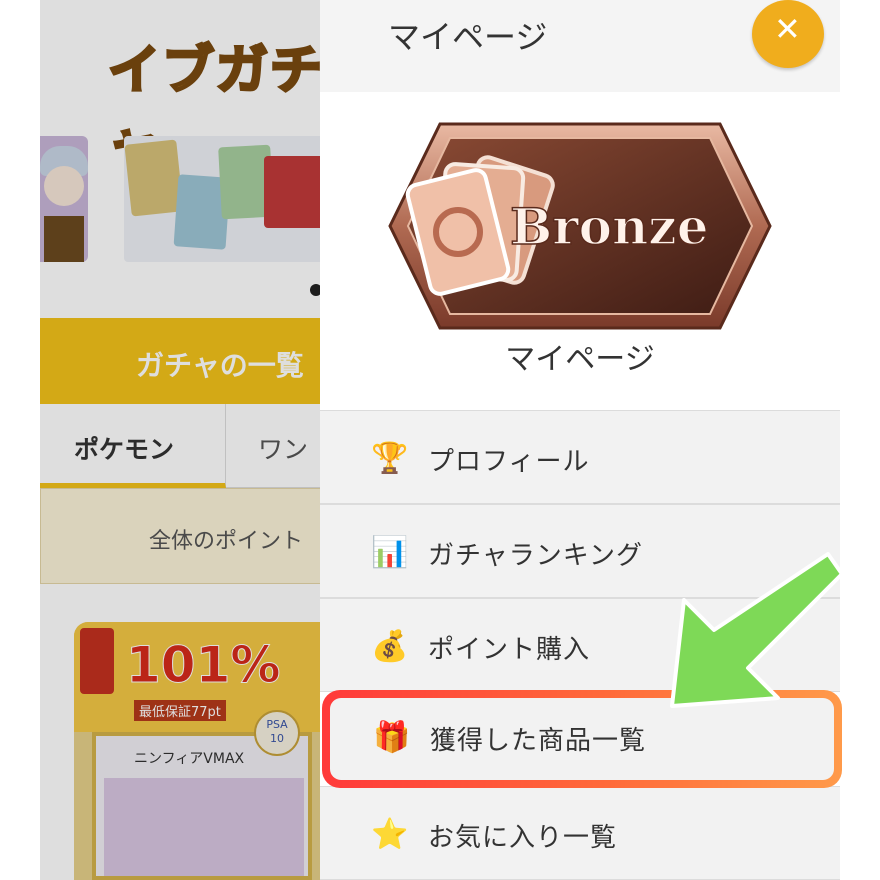 The width and height of the screenshot is (880, 880). Describe the element at coordinates (509, 650) in the screenshot. I see `menu-item-label: ポイント購入` at that location.